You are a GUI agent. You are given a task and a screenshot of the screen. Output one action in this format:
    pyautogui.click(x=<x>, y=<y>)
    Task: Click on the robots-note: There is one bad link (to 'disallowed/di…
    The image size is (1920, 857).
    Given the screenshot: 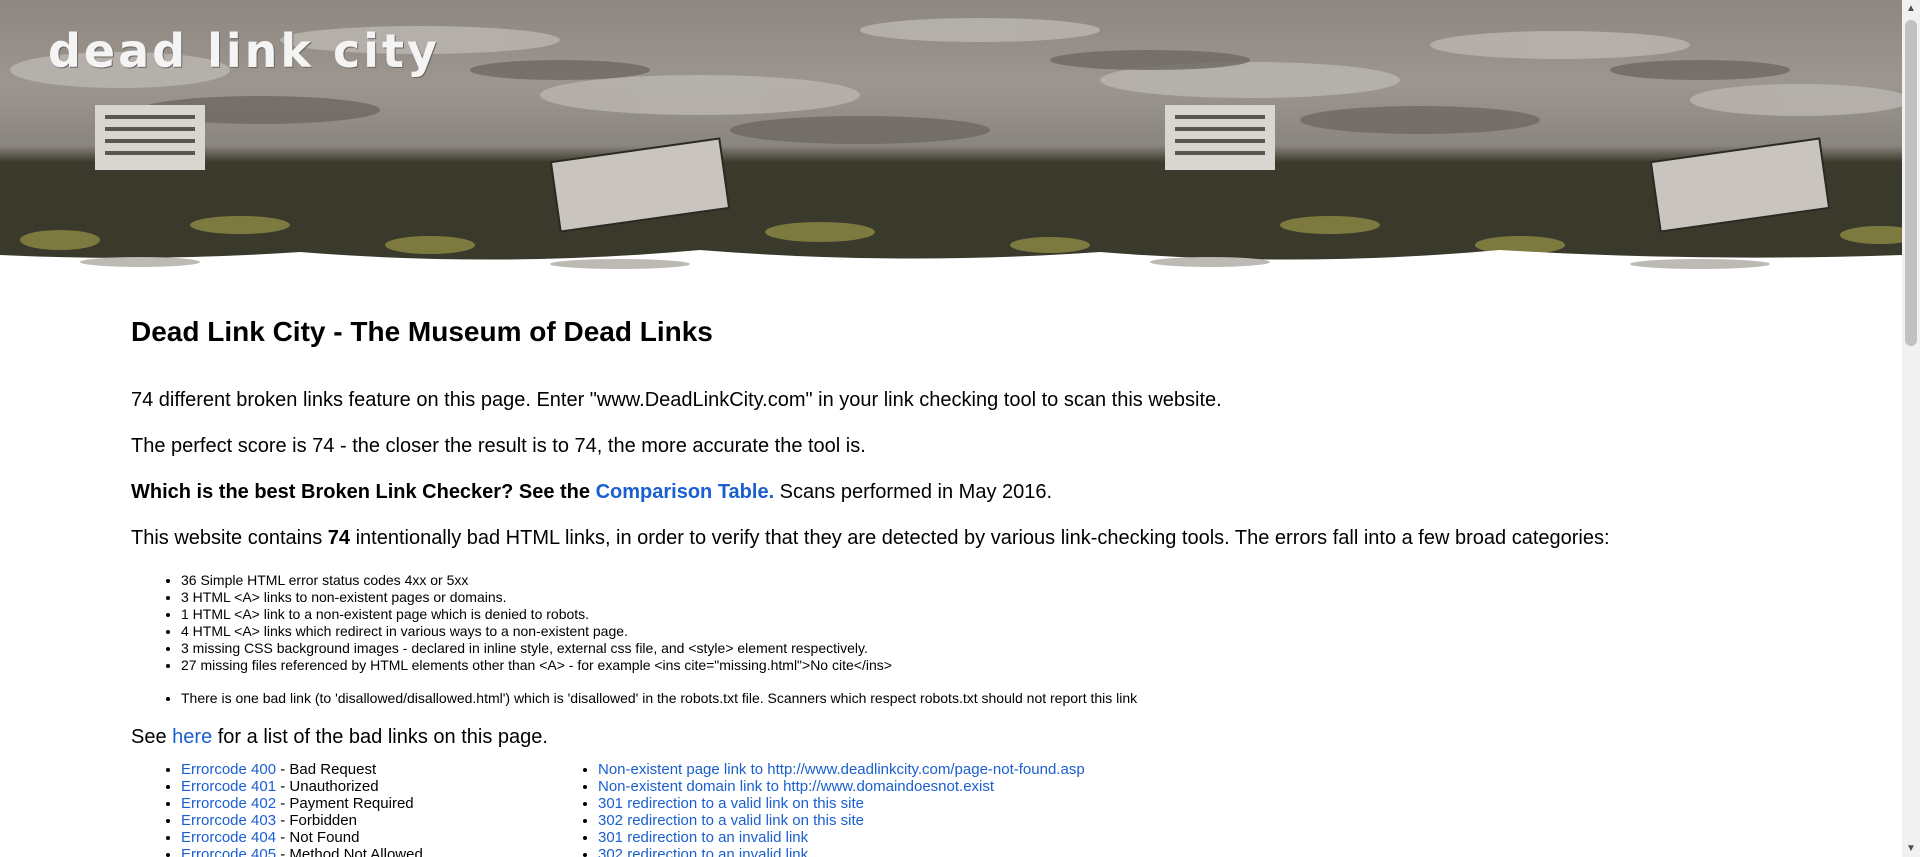 What is the action you would take?
    pyautogui.click(x=1006, y=698)
    